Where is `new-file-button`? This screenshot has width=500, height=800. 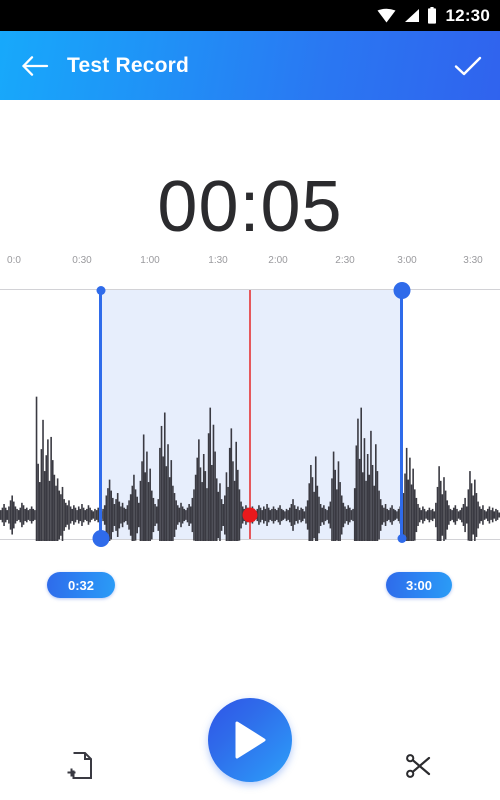 new-file-button is located at coordinates (81, 766).